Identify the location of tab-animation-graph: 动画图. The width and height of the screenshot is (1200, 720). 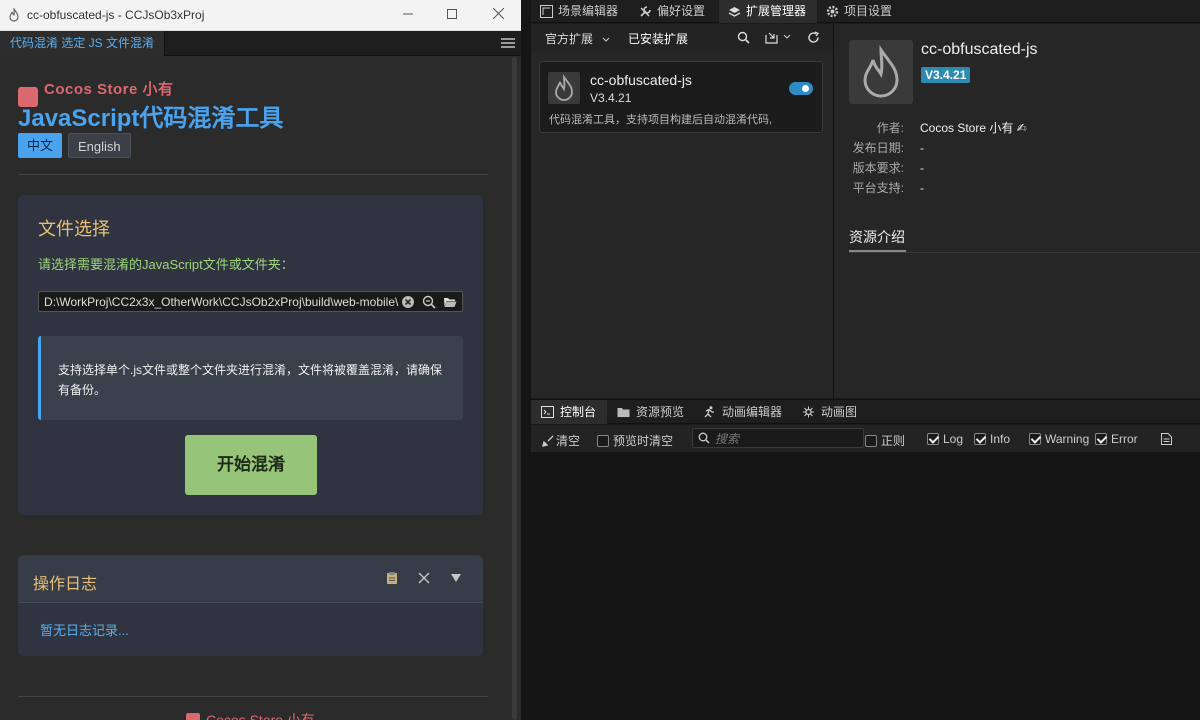
(830, 412).